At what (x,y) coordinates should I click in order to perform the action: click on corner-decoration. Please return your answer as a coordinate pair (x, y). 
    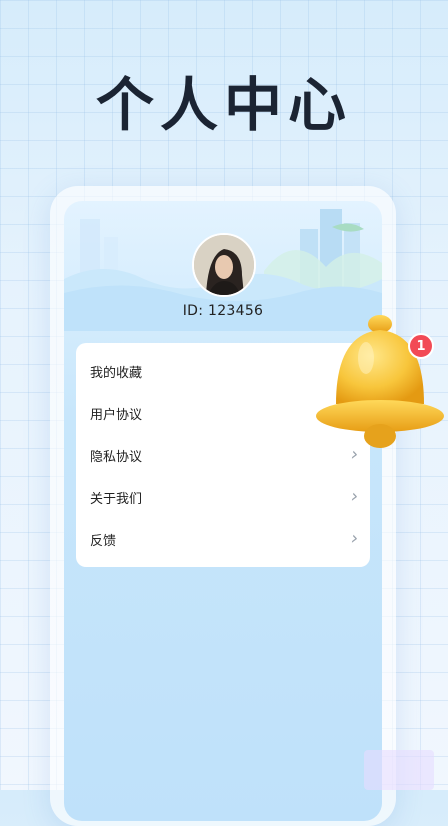
    Looking at the image, I should click on (399, 770).